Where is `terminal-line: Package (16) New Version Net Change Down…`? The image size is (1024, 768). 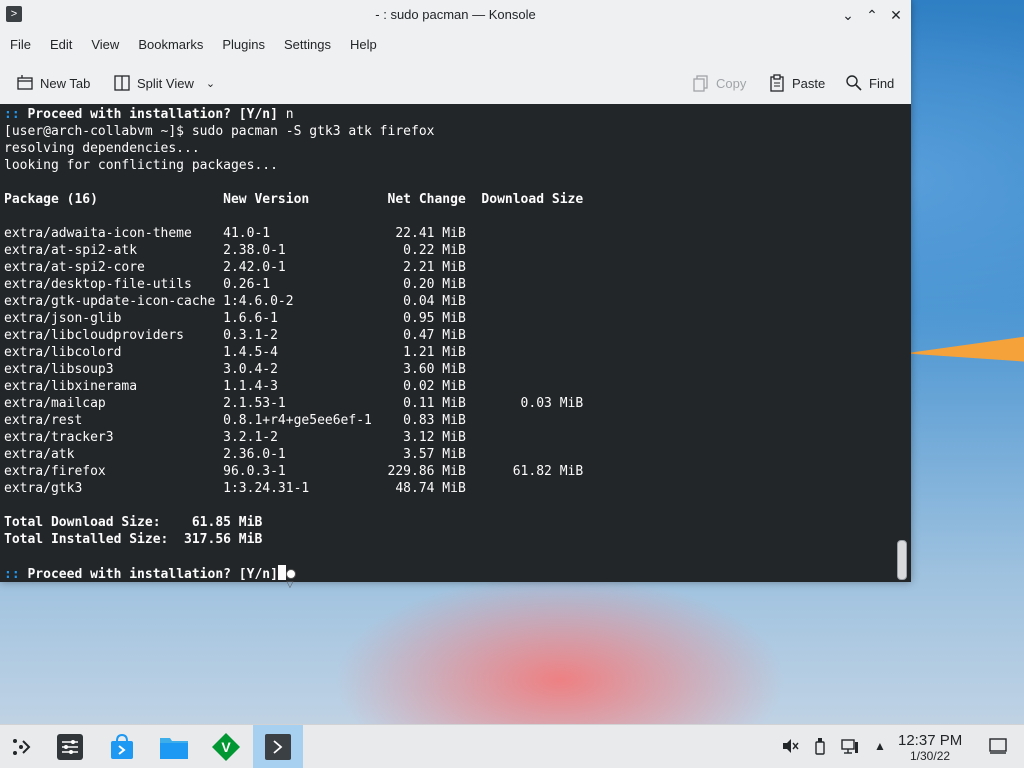
terminal-line: Package (16) New Version Net Change Down… is located at coordinates (294, 199).